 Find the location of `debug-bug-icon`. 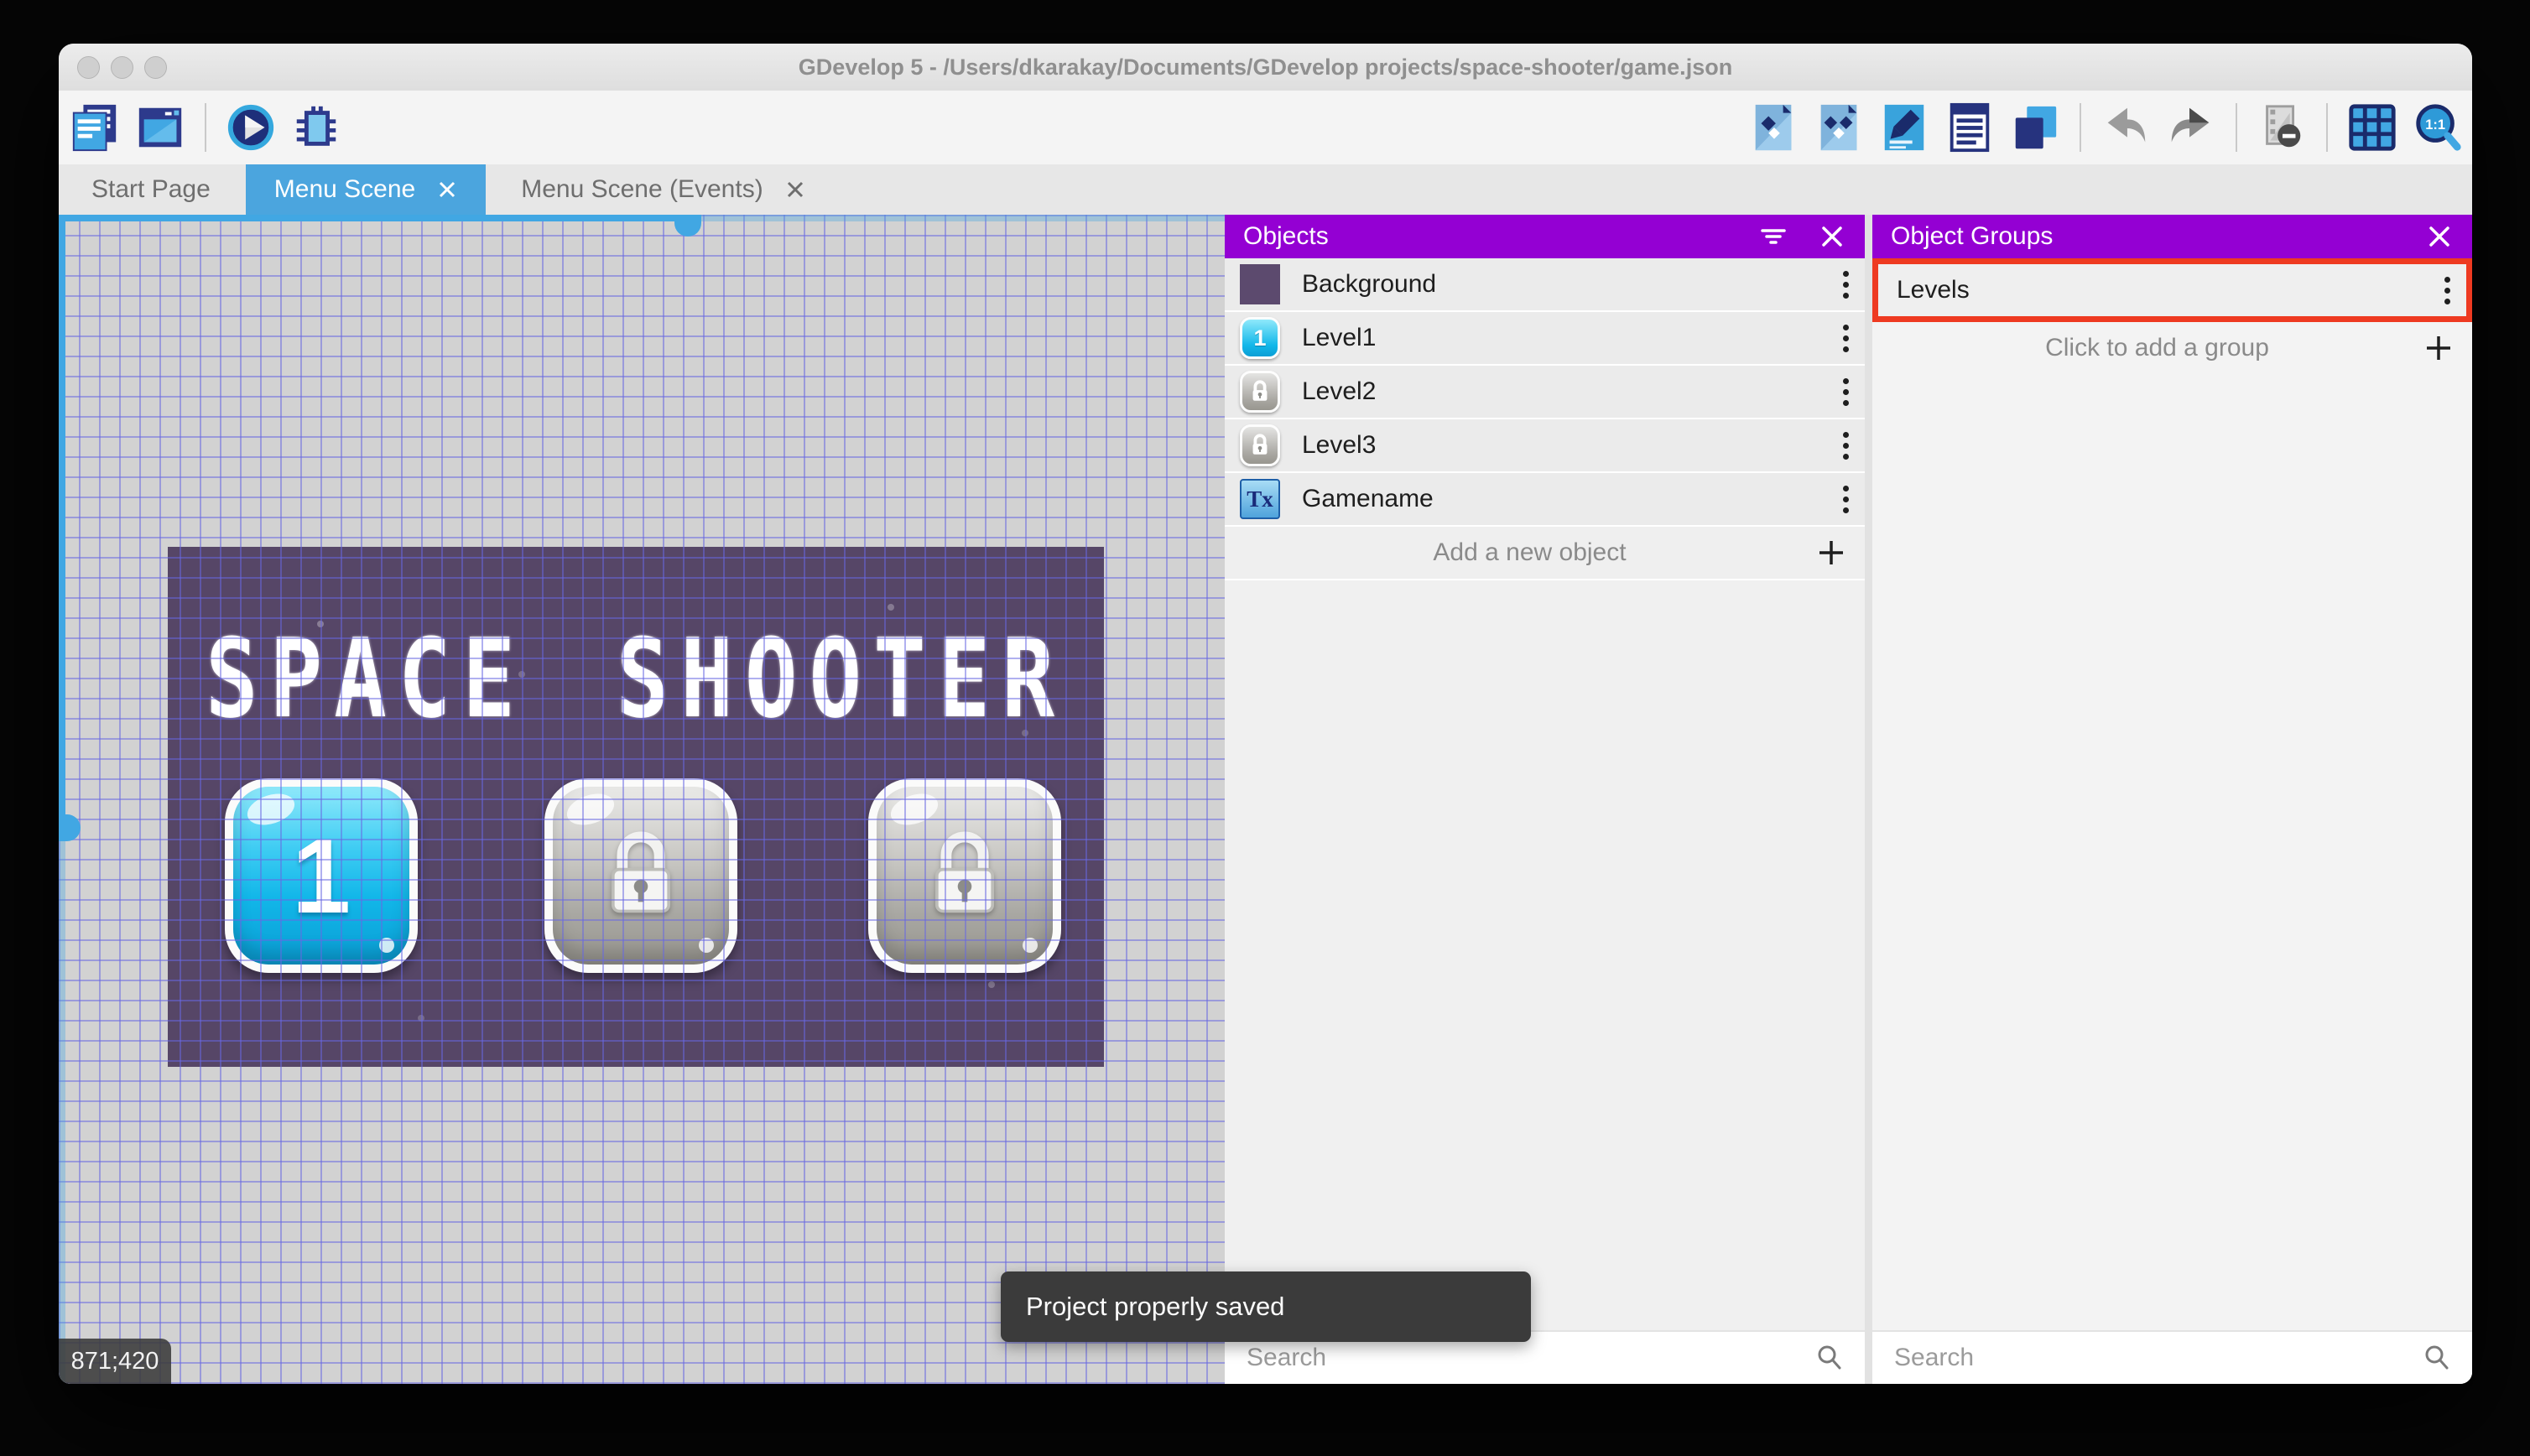

debug-bug-icon is located at coordinates (316, 126).